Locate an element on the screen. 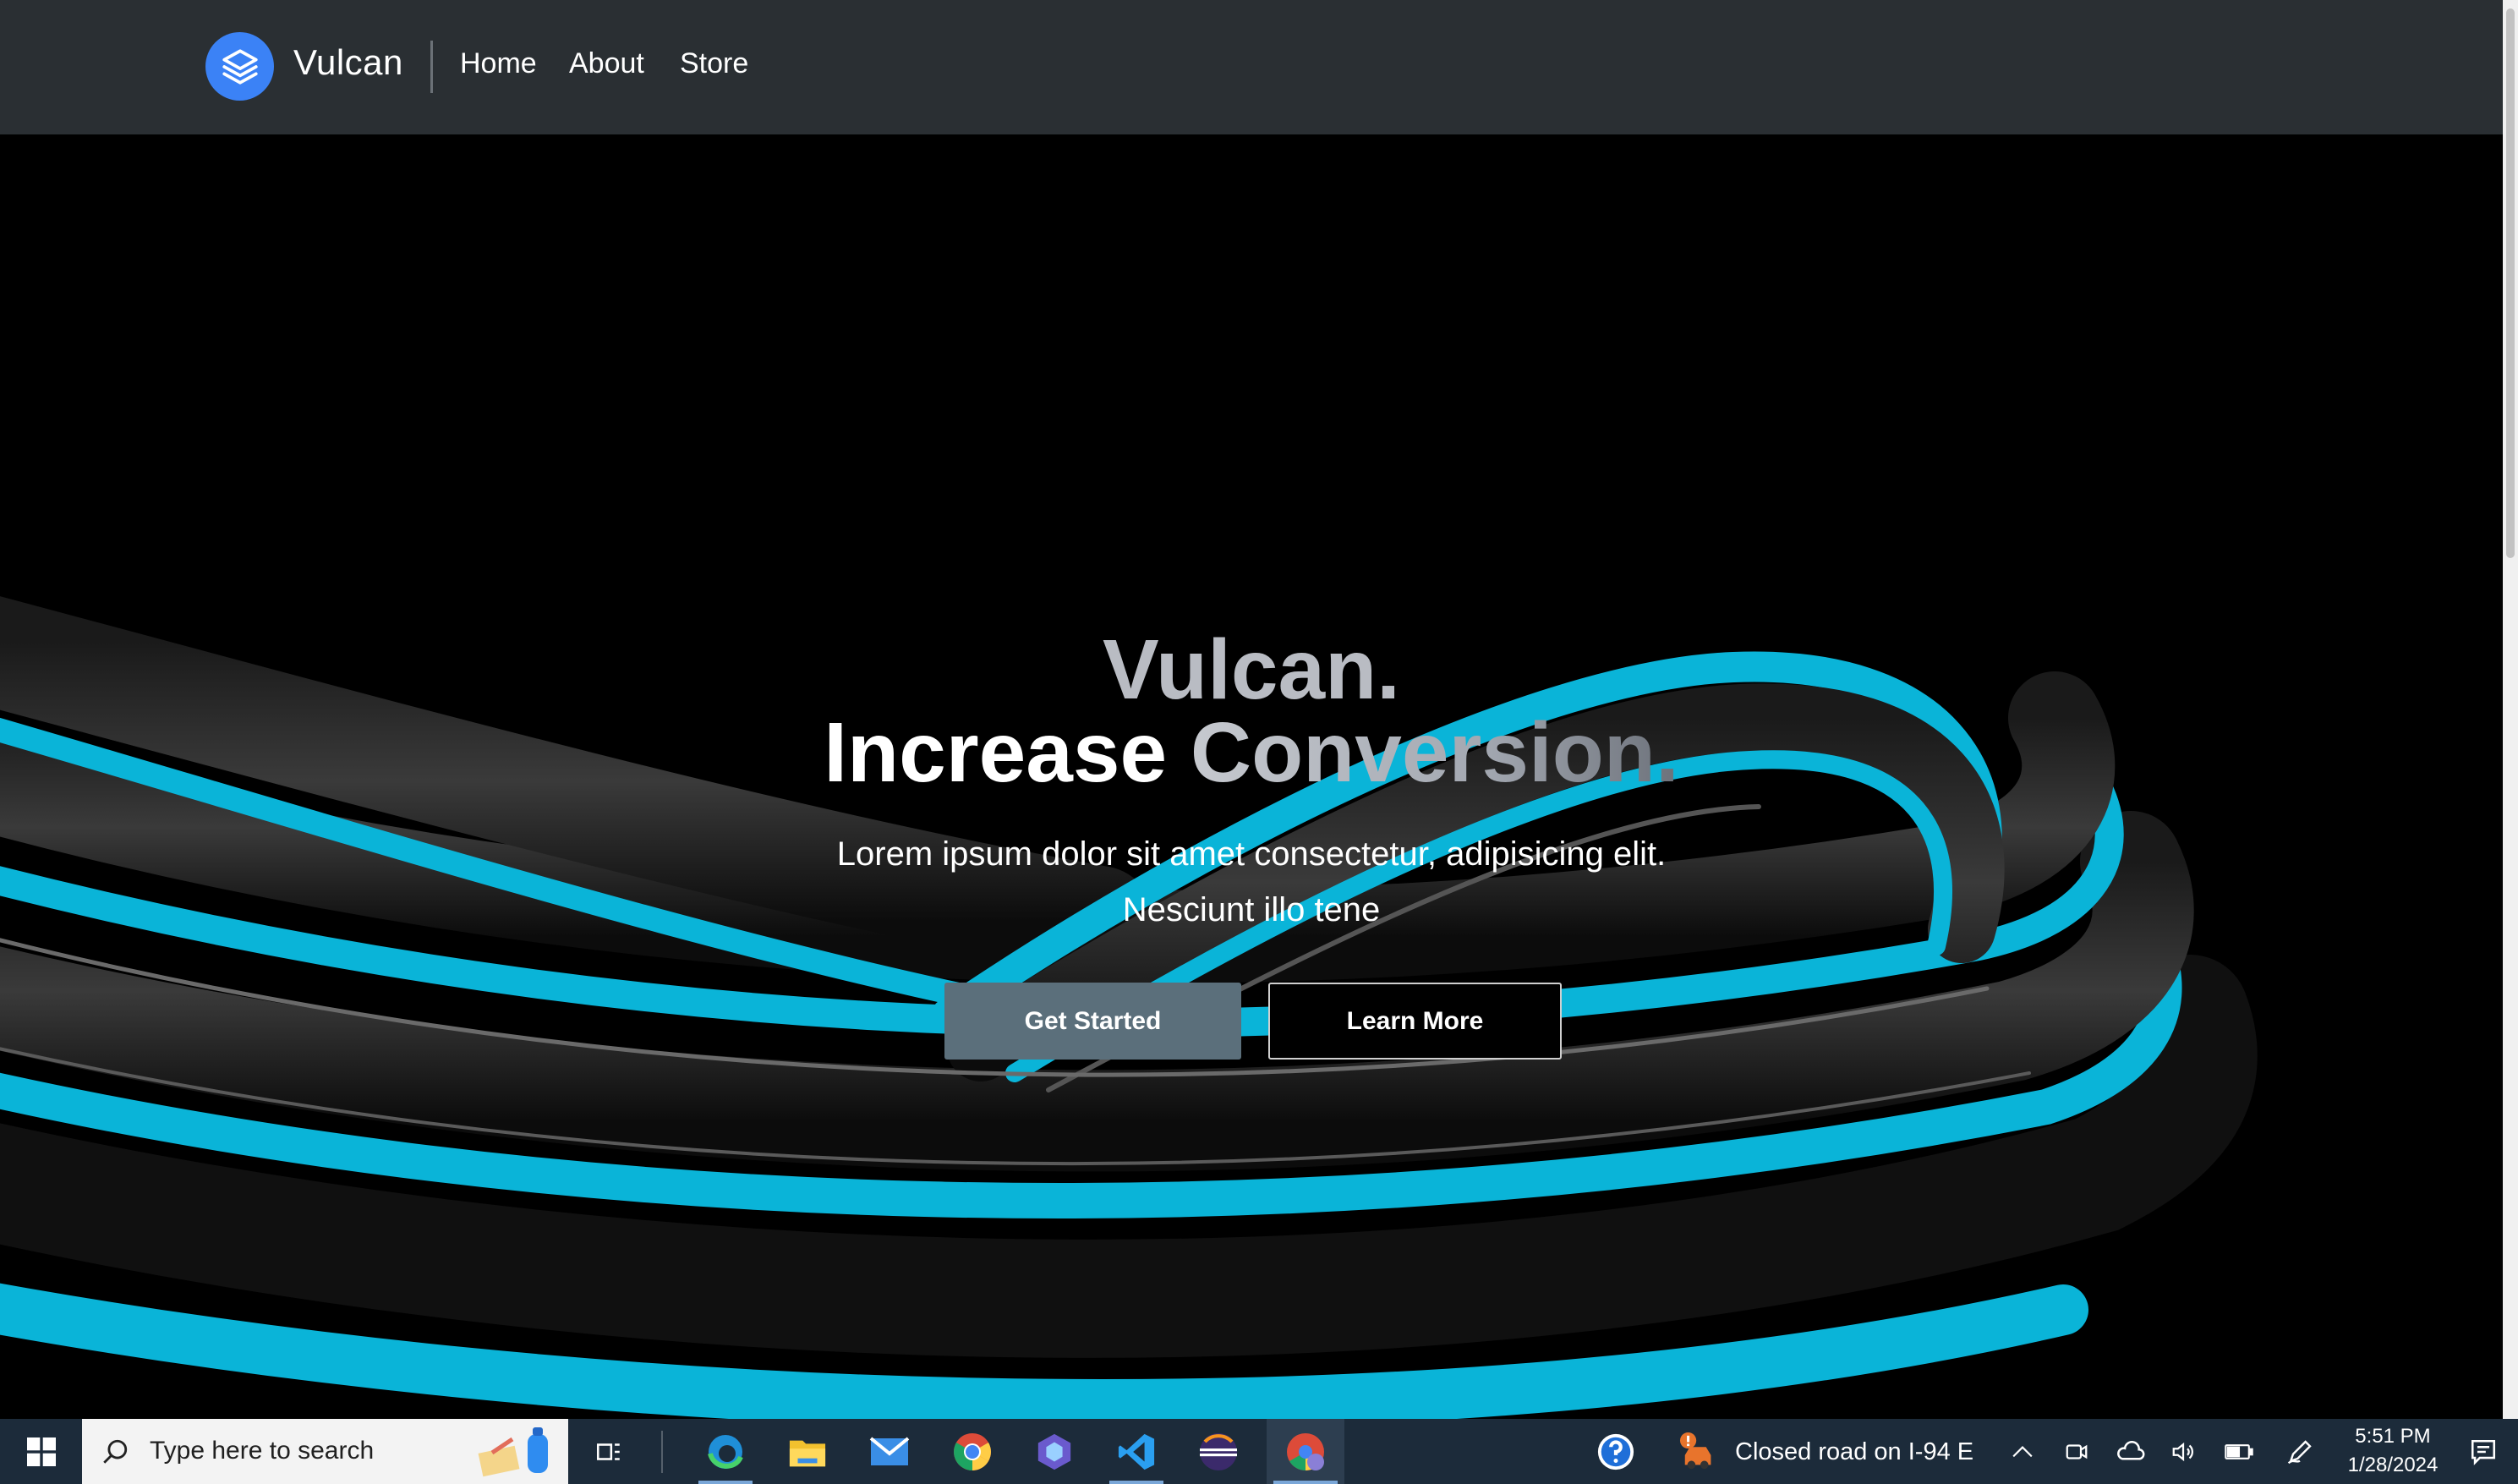 The width and height of the screenshot is (2518, 1484). eclipse-icon is located at coordinates (1219, 1451).